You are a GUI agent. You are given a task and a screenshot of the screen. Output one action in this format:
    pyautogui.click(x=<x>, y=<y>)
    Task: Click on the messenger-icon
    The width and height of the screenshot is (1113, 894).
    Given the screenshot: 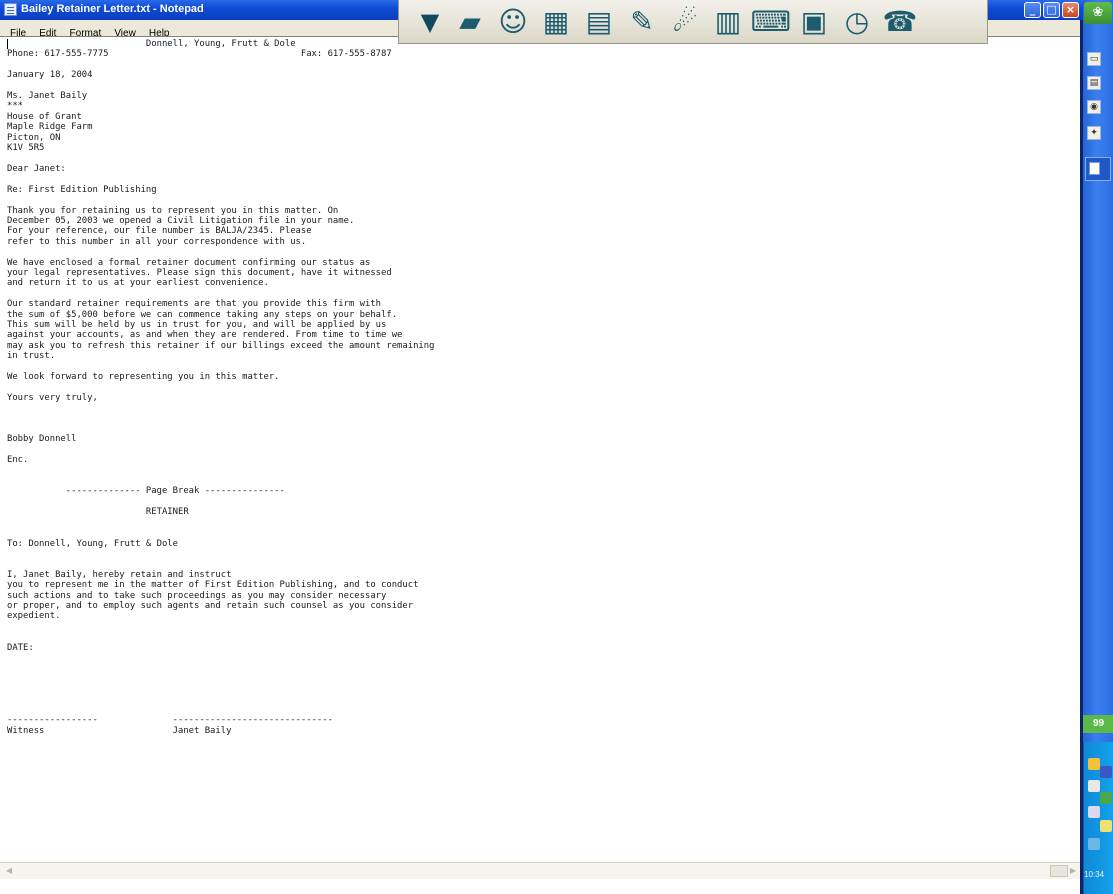 What is the action you would take?
    pyautogui.click(x=1094, y=812)
    